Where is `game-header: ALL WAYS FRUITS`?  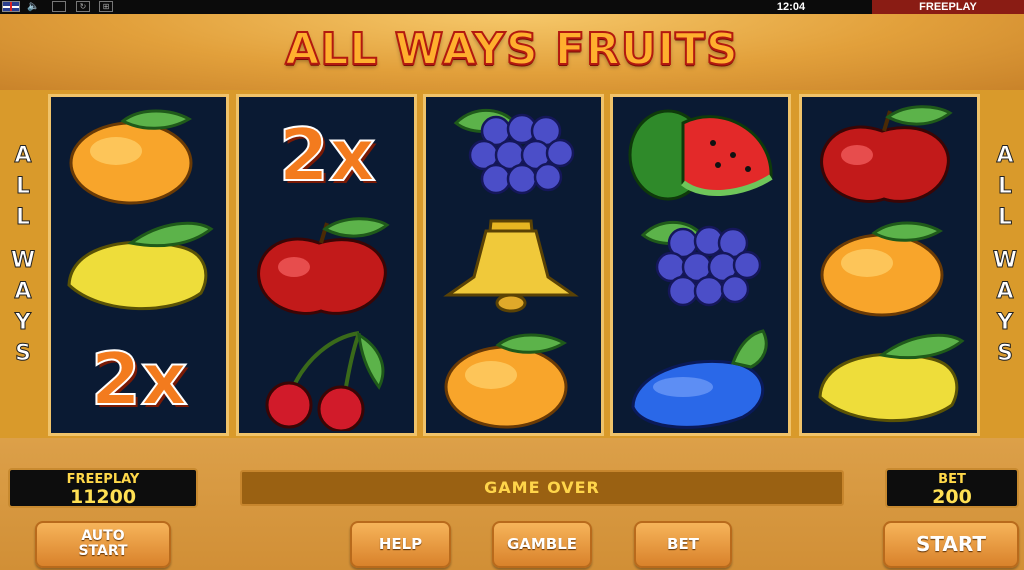 game-header: ALL WAYS FRUITS is located at coordinates (512, 52).